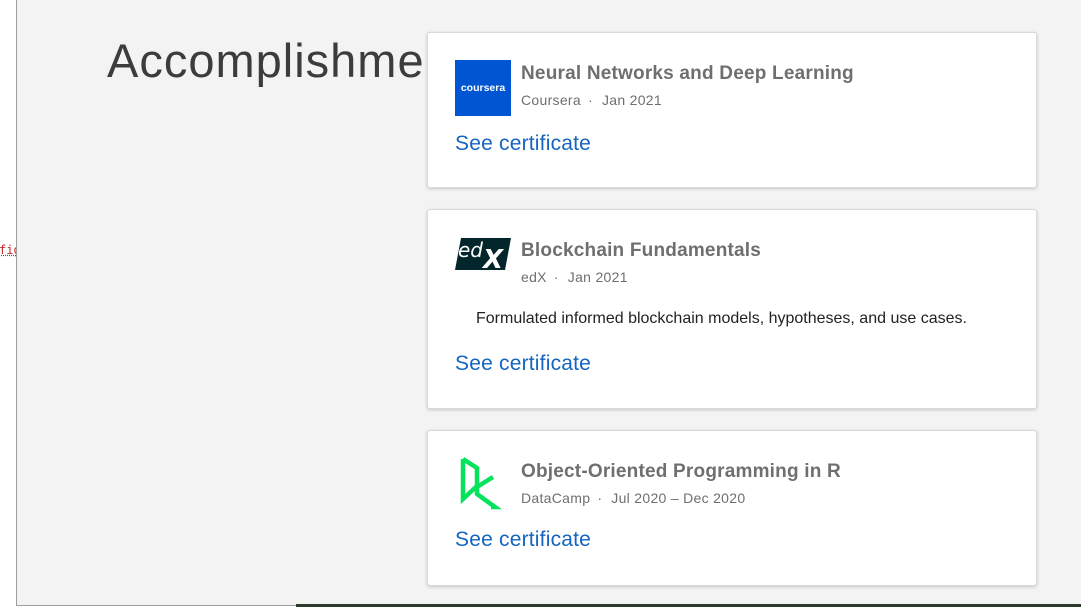  What do you see at coordinates (534, 277) in the screenshot?
I see `certificate-issuer: edX` at bounding box center [534, 277].